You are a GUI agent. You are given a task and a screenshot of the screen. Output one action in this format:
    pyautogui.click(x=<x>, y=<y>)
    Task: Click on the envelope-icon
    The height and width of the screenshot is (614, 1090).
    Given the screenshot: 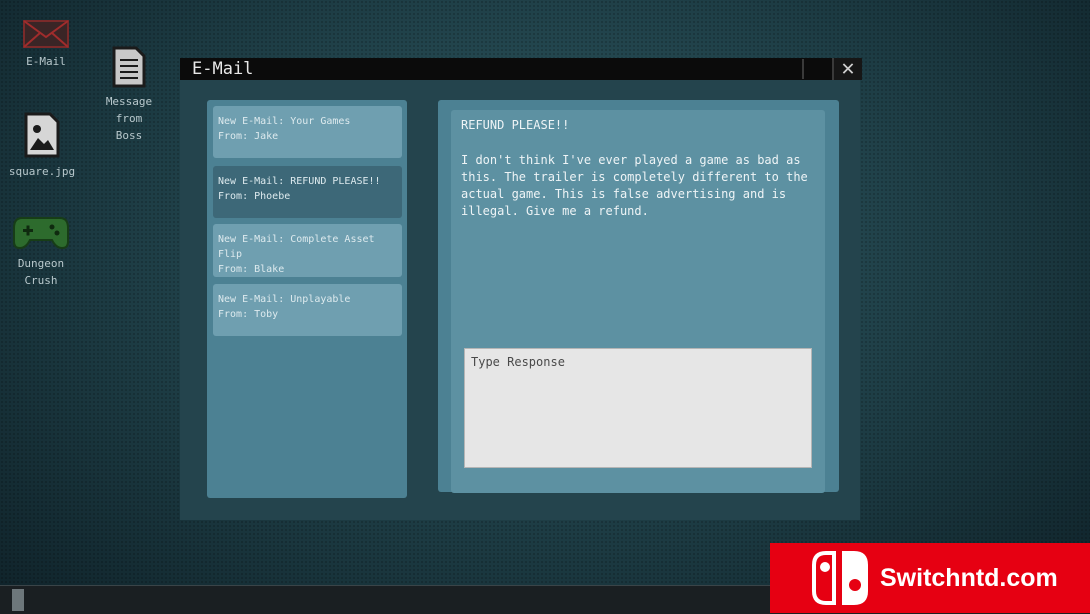 What is the action you would take?
    pyautogui.click(x=46, y=34)
    